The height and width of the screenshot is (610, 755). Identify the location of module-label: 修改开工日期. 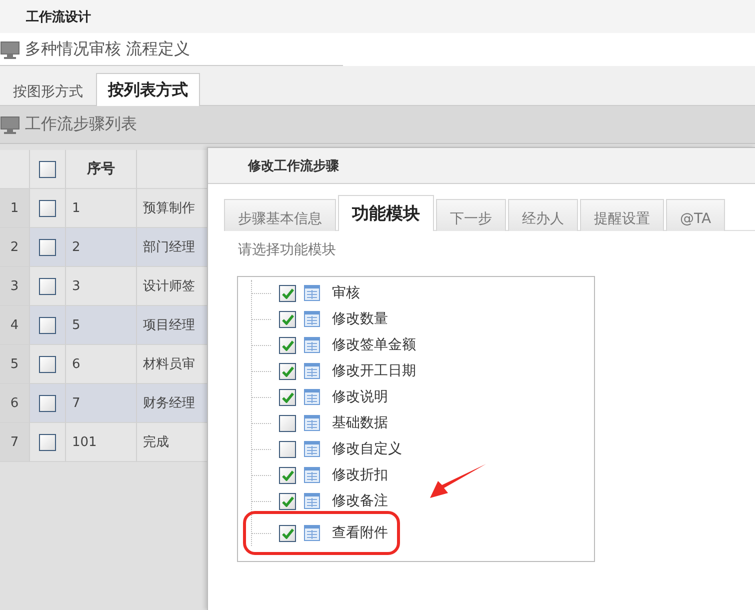
(374, 371).